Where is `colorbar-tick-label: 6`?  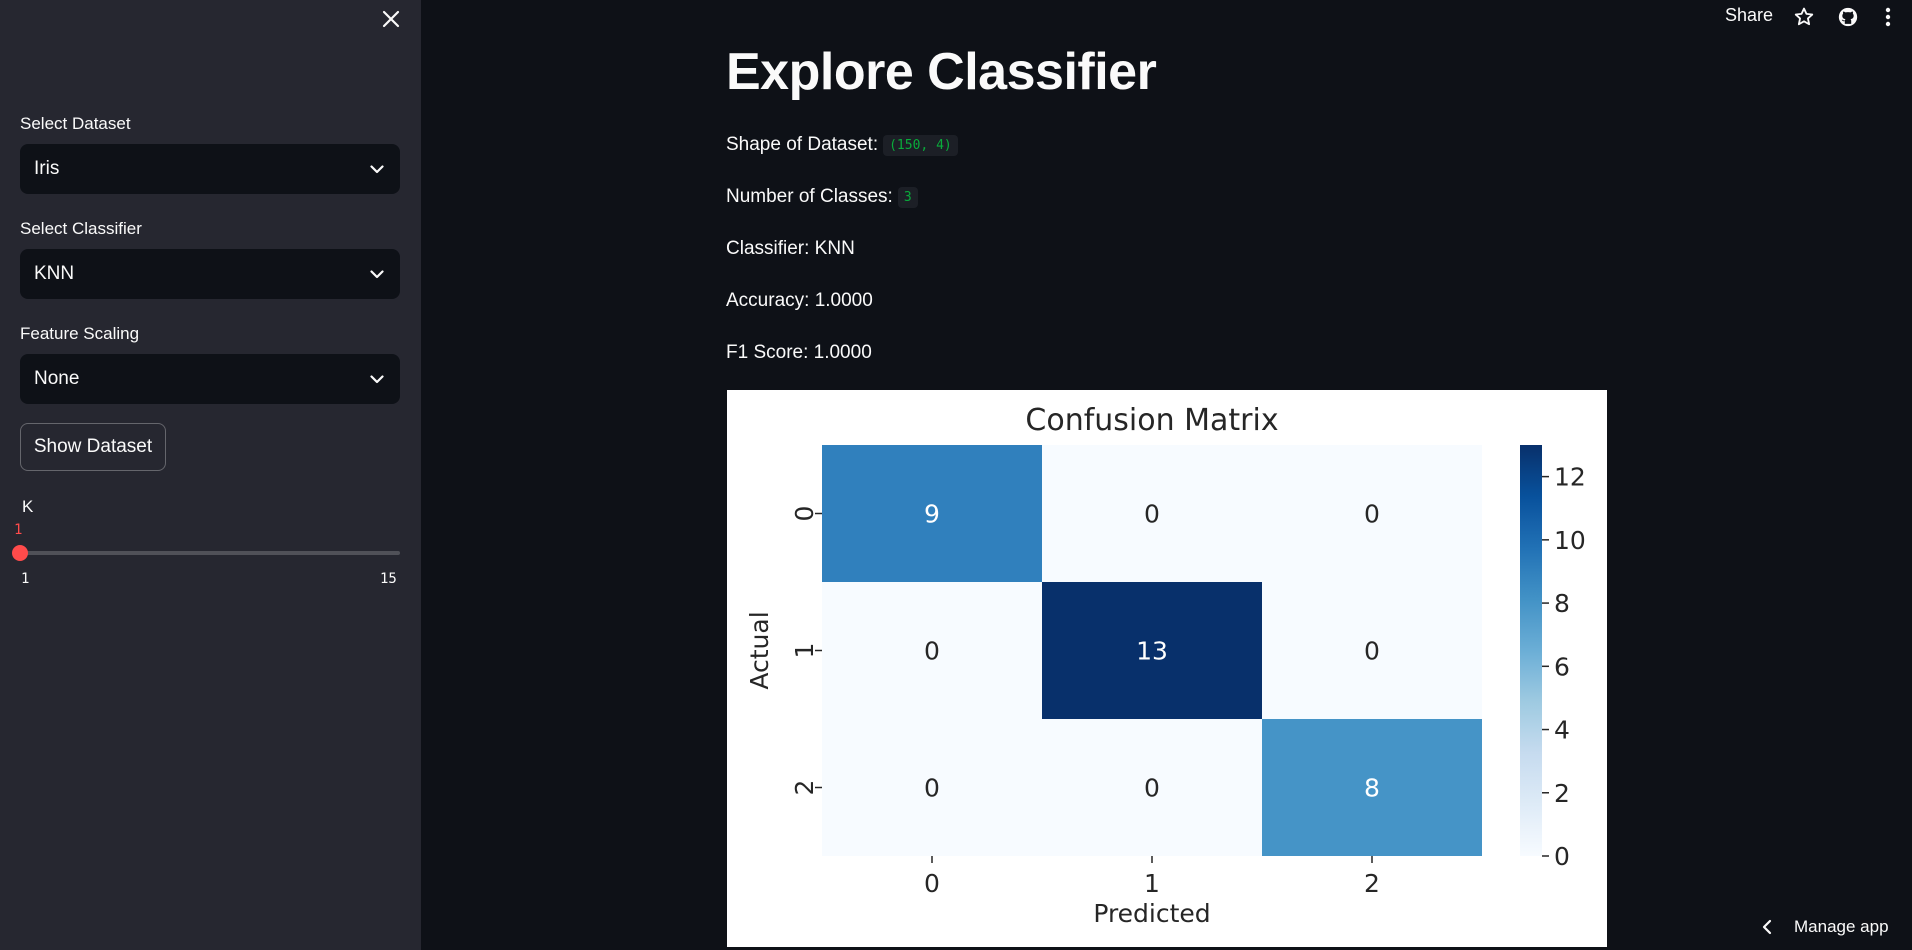
colorbar-tick-label: 6 is located at coordinates (1562, 666).